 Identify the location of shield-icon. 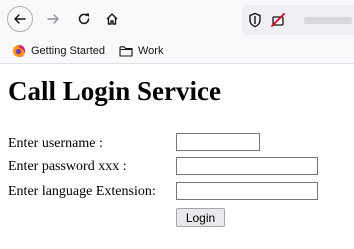
(255, 20).